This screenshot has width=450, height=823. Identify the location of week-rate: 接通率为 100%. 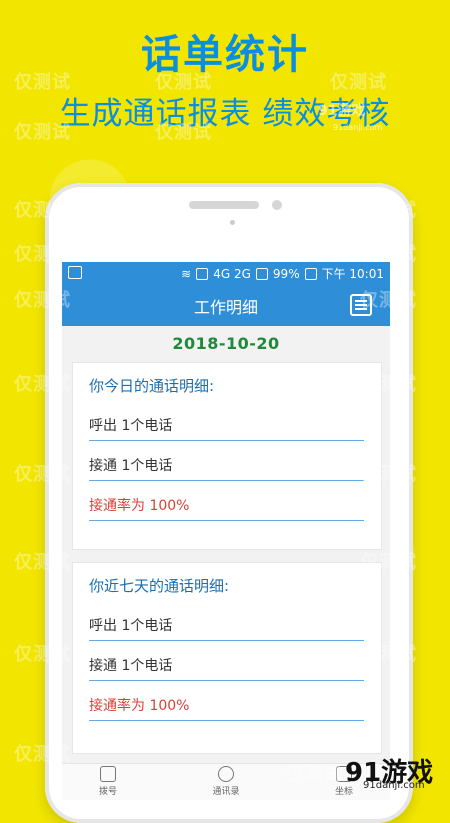
(139, 706).